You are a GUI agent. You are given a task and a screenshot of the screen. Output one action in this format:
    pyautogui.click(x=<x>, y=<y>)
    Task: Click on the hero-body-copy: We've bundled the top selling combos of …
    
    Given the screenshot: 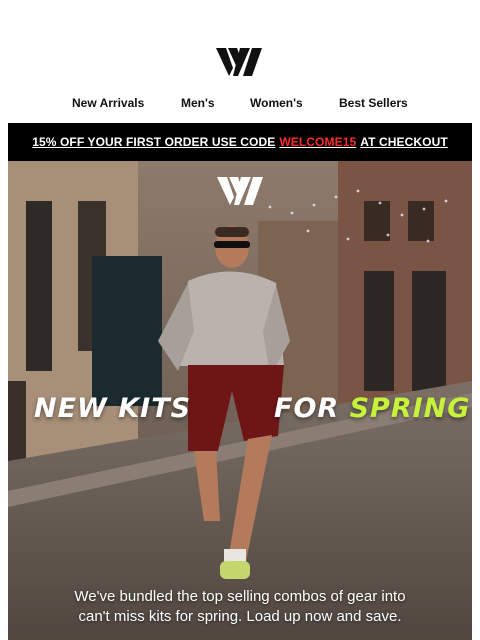 What is the action you would take?
    pyautogui.click(x=240, y=607)
    